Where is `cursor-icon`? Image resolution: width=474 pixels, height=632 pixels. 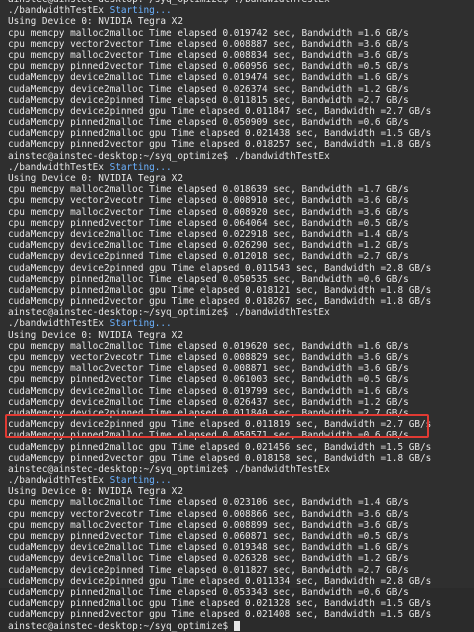
cursor-icon is located at coordinates (236, 626).